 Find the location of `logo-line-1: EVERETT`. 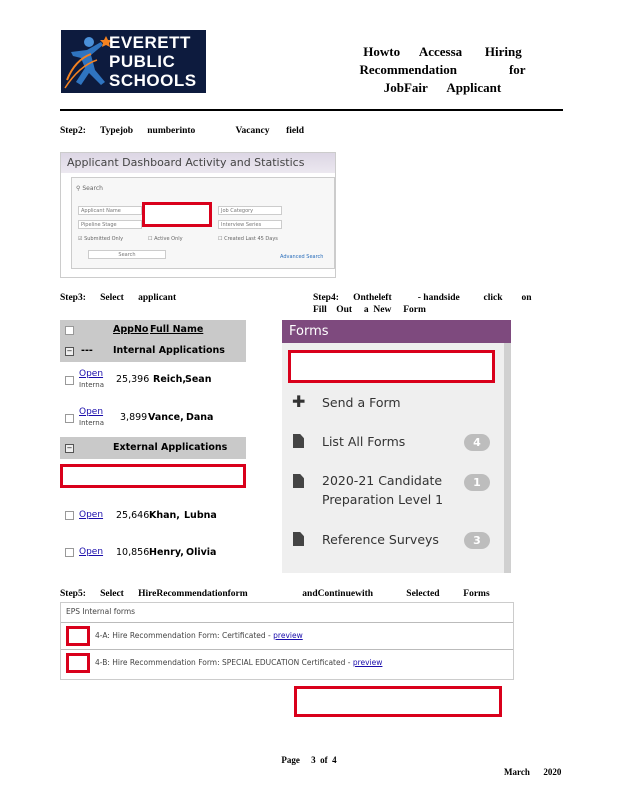

logo-line-1: EVERETT is located at coordinates (150, 42).